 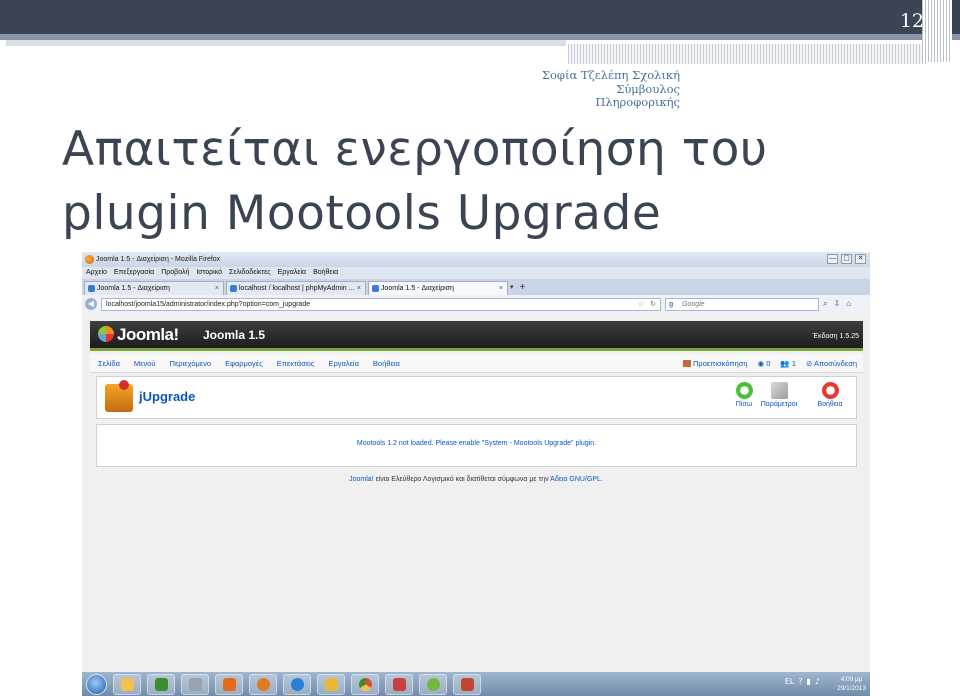 I want to click on preview-link: Προεπισκόπηση, so click(x=715, y=363).